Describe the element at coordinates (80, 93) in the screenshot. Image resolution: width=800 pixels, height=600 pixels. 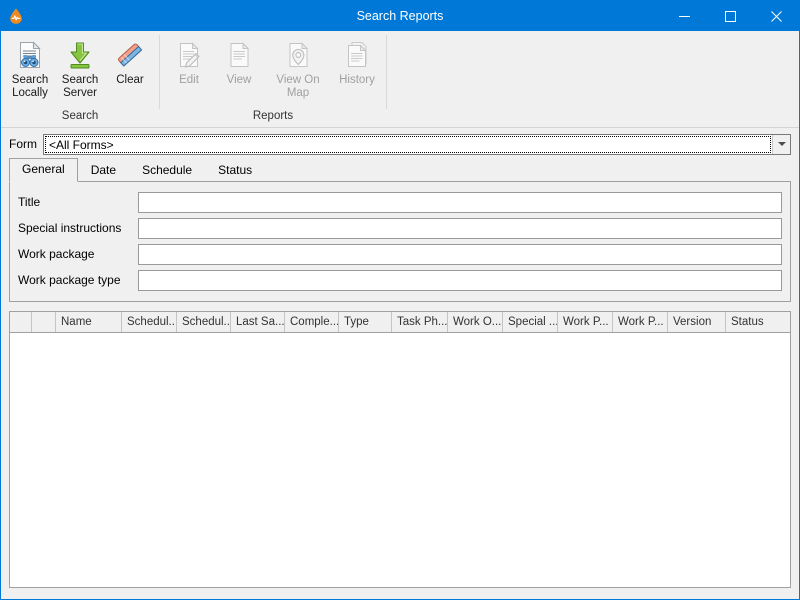
I see `search-server-label-line2: Server` at that location.